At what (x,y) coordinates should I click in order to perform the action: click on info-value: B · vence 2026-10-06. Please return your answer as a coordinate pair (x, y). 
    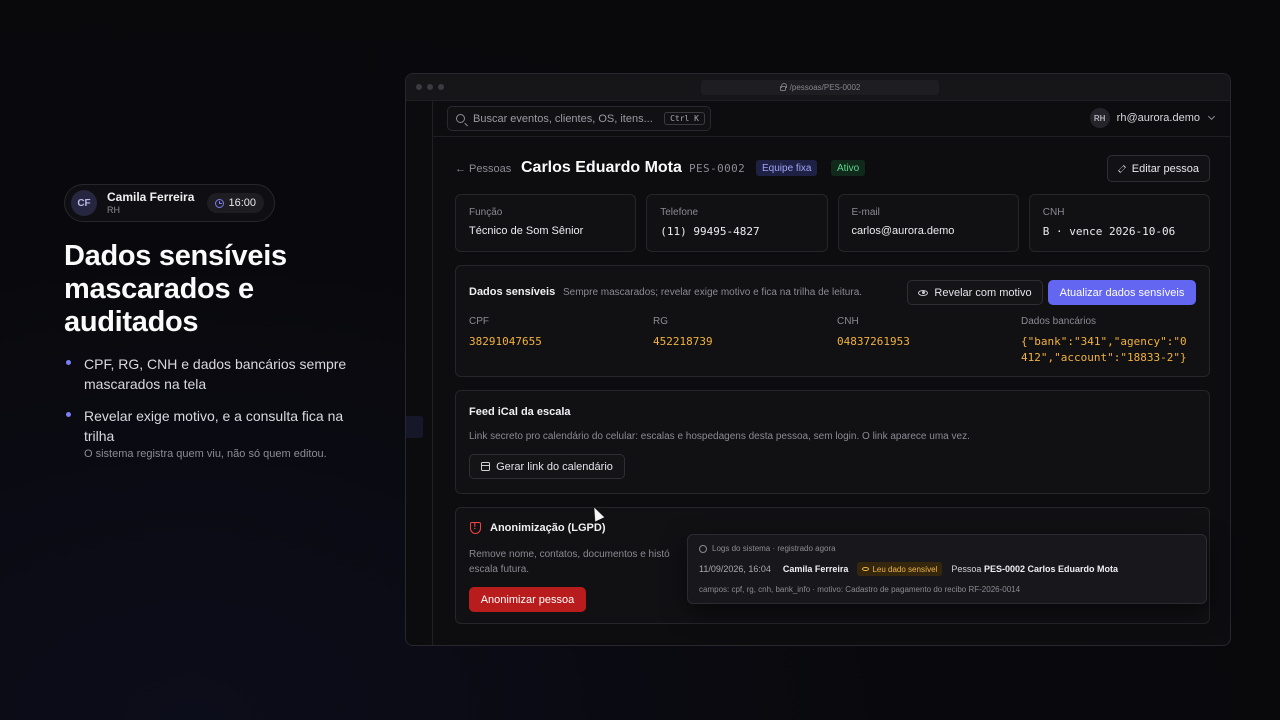
    Looking at the image, I should click on (1109, 231).